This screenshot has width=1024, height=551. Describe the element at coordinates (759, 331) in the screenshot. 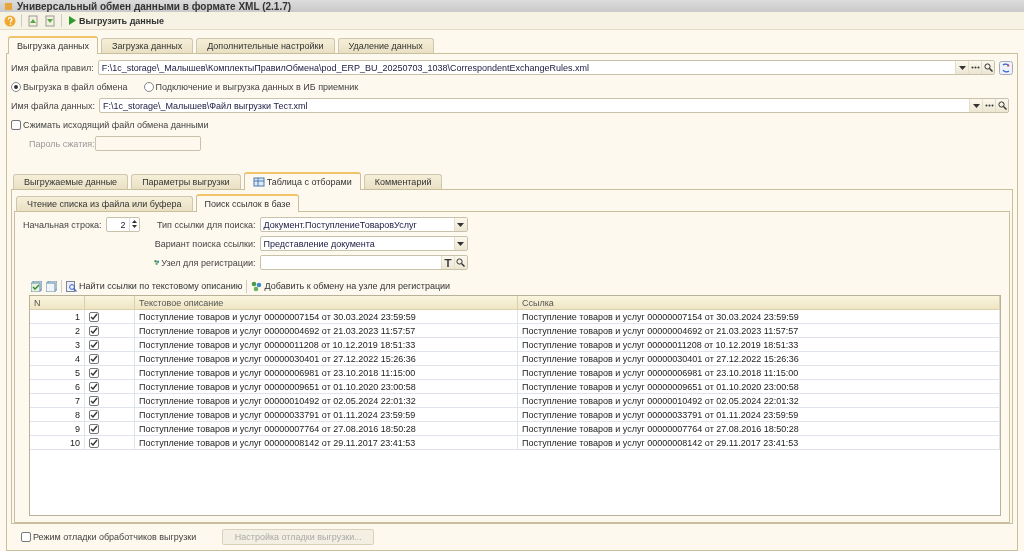

I see `table-cell: Поступление товаров и услуг 00000004692 от 21.03.2023 11:57:57` at that location.